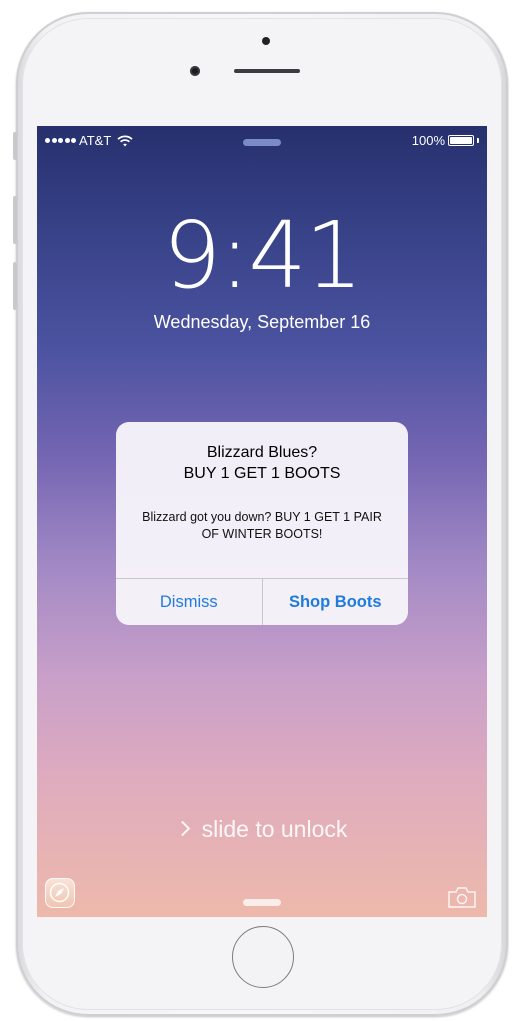  I want to click on volume-down-button, so click(15, 286).